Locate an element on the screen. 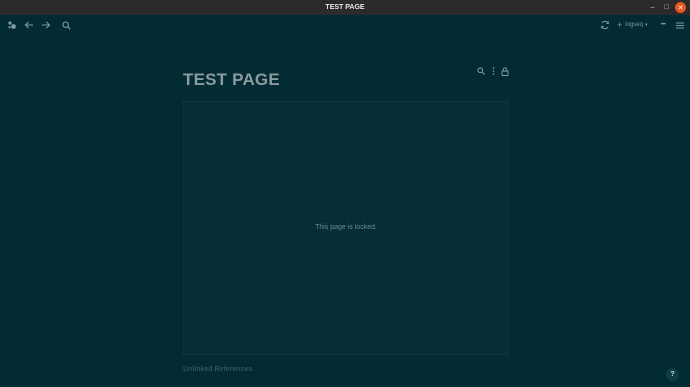 This screenshot has width=690, height=387. locked-message: This page is locked. is located at coordinates (346, 227).